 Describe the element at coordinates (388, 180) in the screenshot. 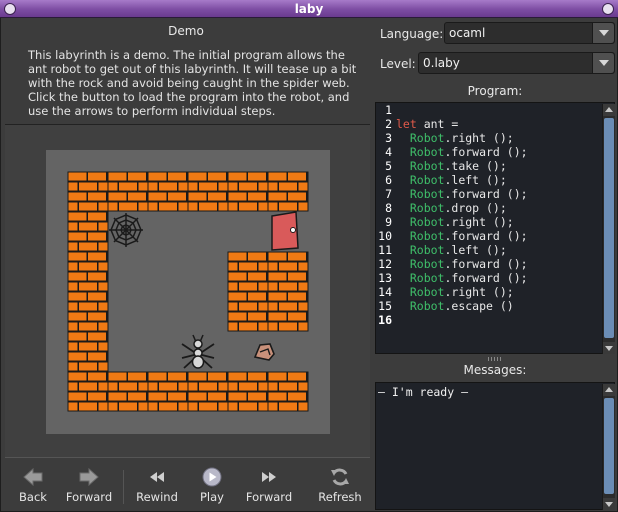

I see `line-number: 6` at that location.